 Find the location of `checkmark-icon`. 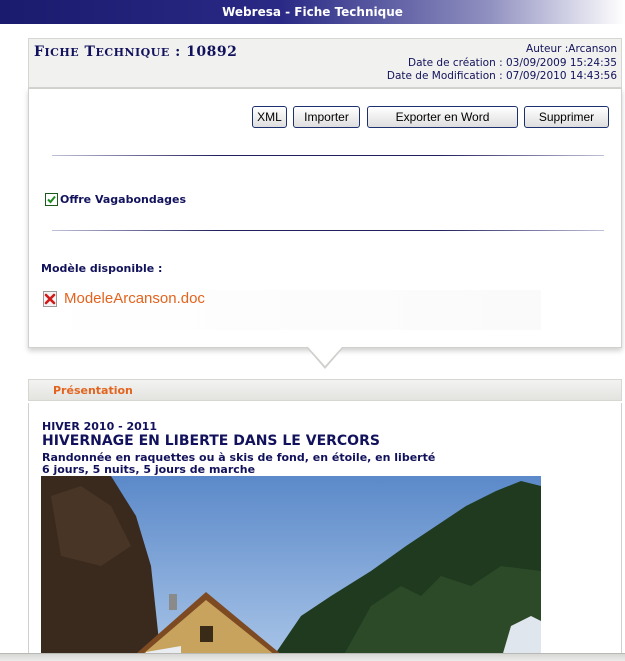

checkmark-icon is located at coordinates (51, 199).